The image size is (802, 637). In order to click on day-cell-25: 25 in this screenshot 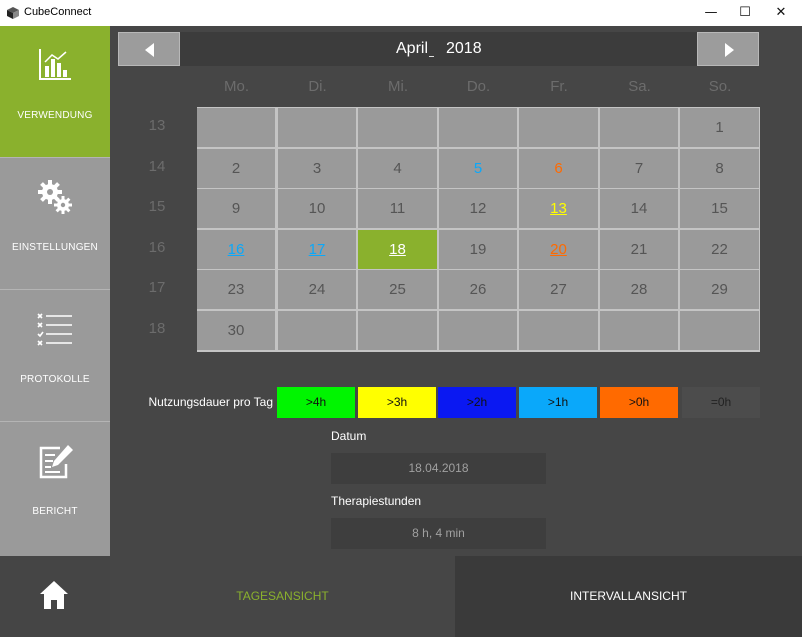, I will do `click(397, 289)`.